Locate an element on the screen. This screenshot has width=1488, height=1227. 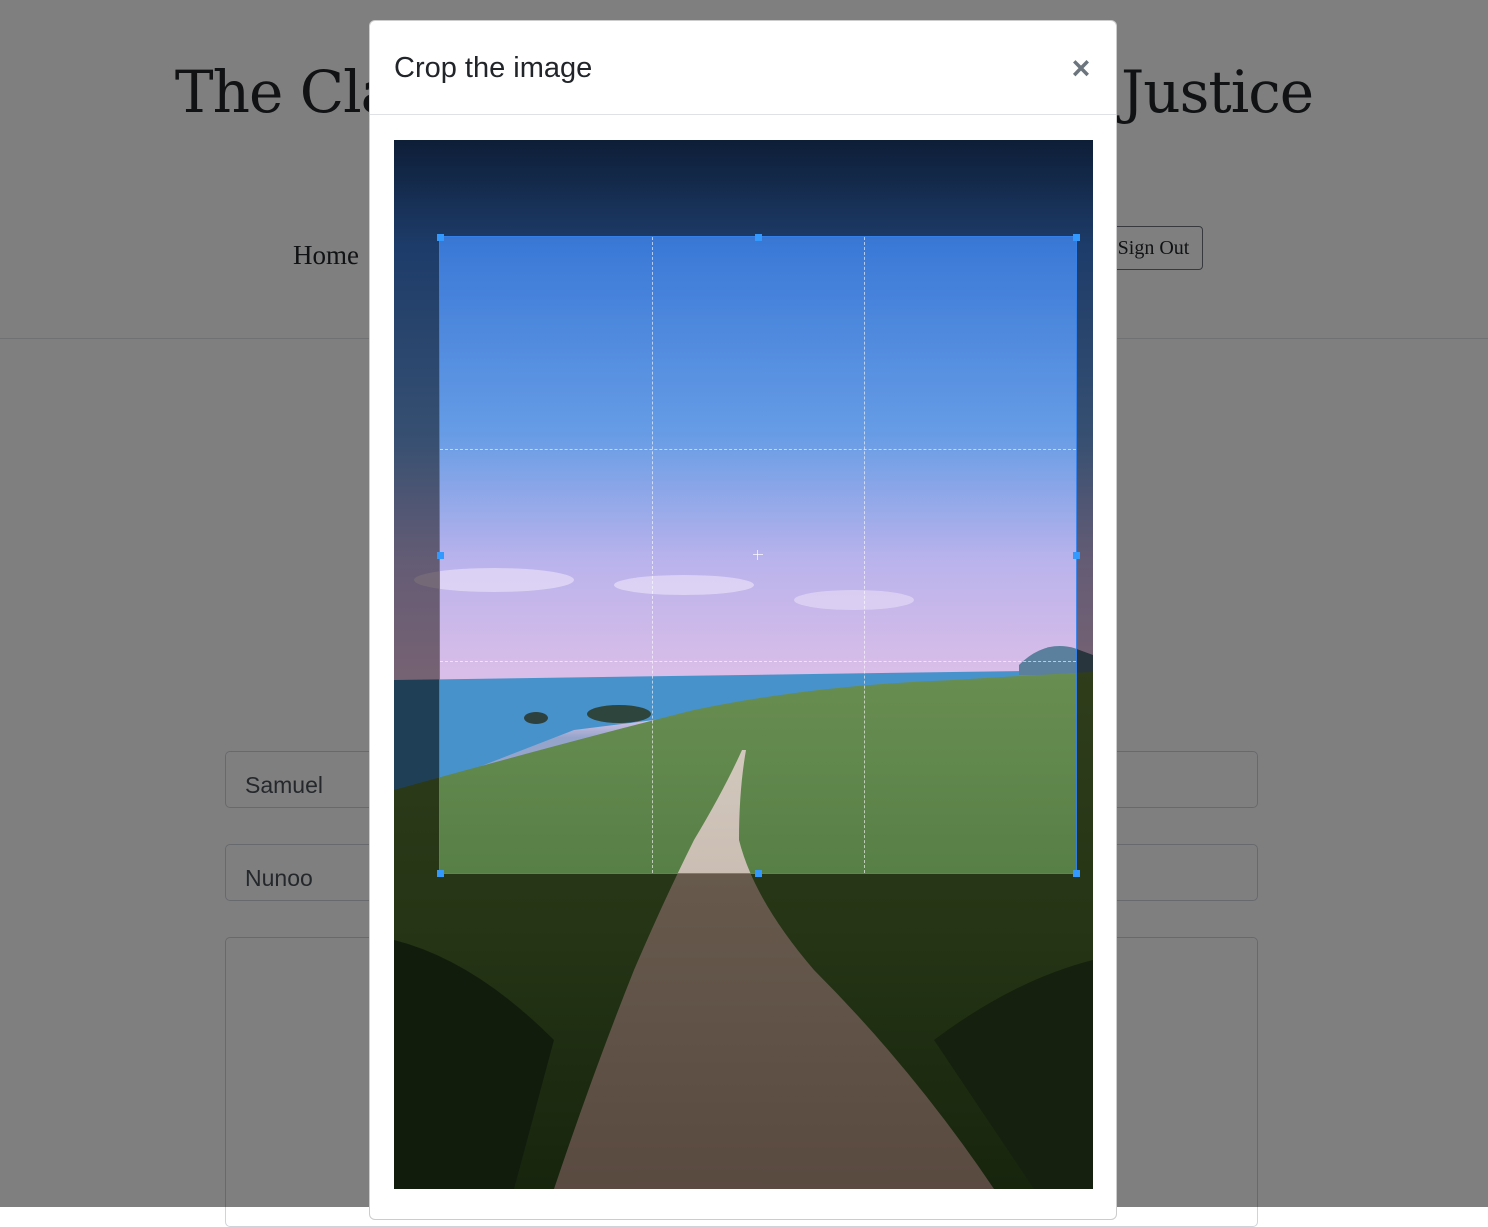
crop-handle-ne is located at coordinates (1076, 237).